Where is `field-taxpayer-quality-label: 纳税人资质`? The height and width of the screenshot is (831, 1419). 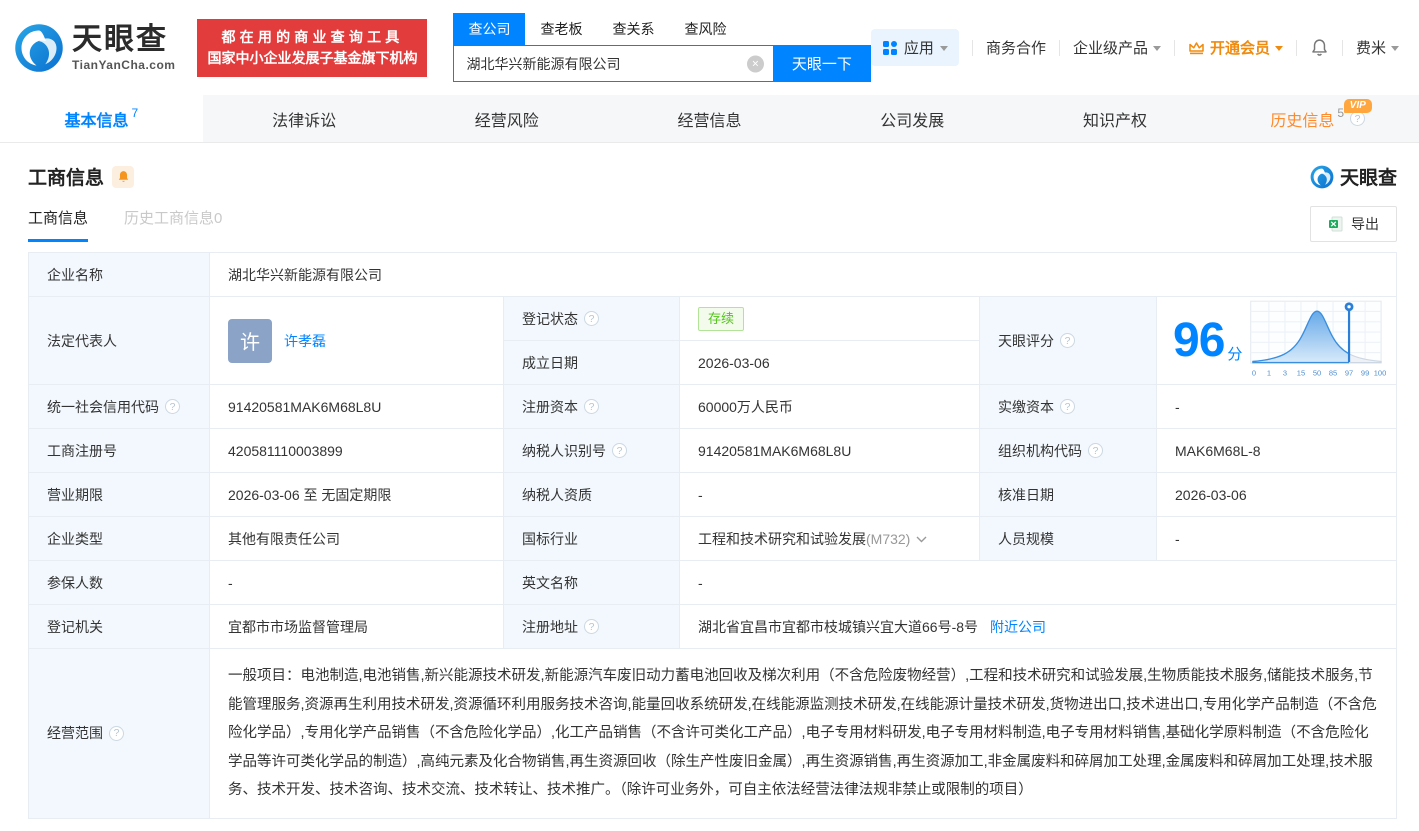 field-taxpayer-quality-label: 纳税人资质 is located at coordinates (591, 494).